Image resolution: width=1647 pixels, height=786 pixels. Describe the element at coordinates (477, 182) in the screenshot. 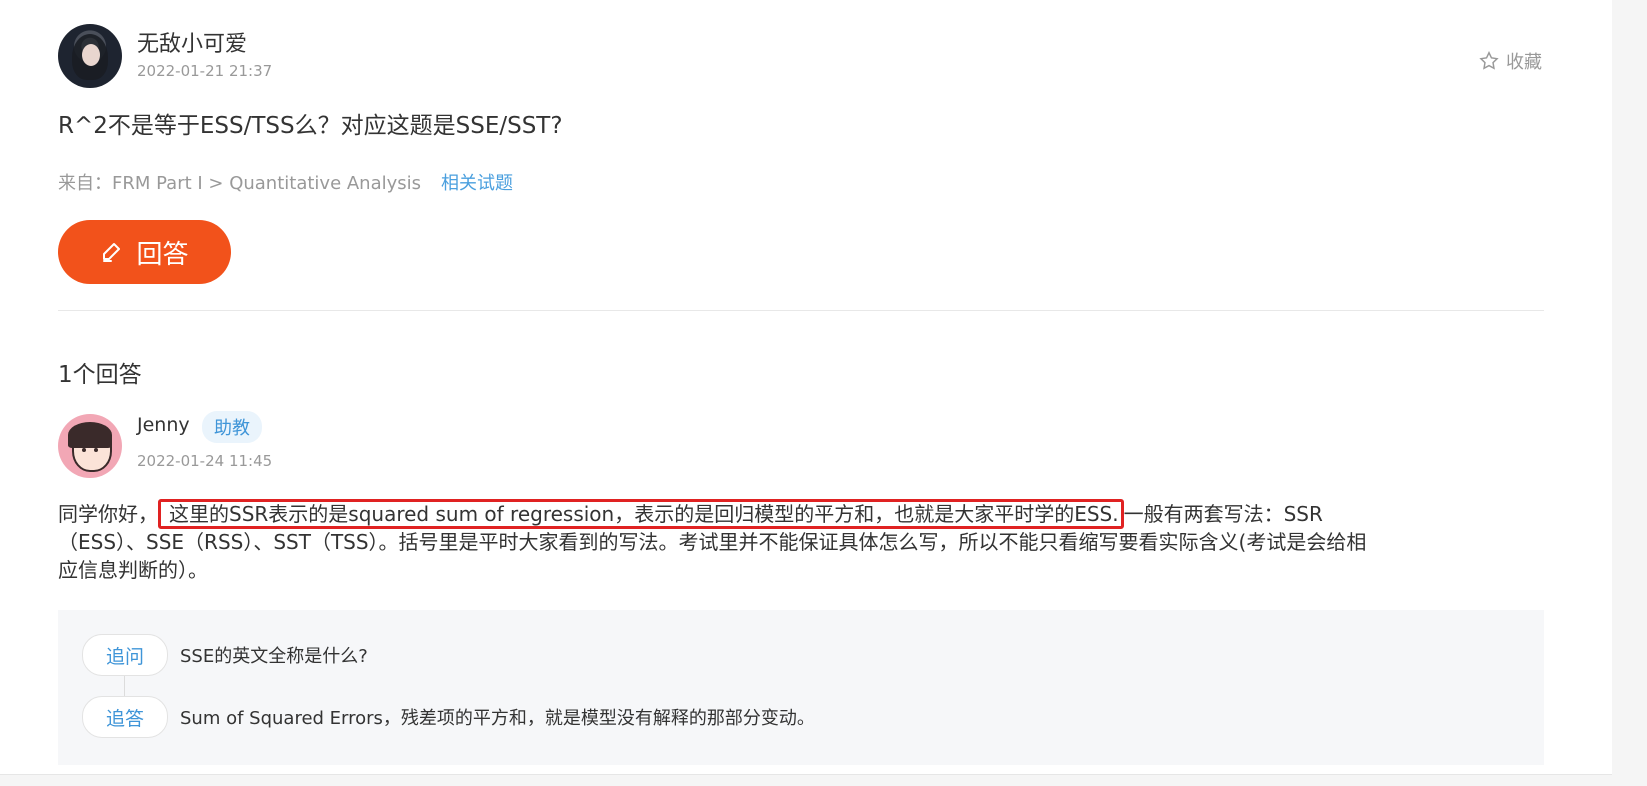

I see `related-questions-link: 相关试题` at that location.